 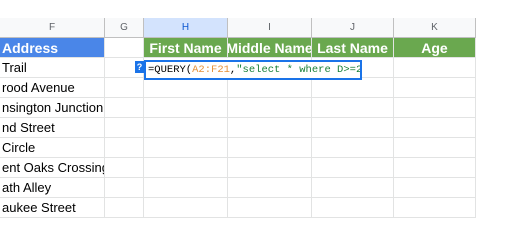 I want to click on address-cell: ath Alley, so click(x=52, y=188).